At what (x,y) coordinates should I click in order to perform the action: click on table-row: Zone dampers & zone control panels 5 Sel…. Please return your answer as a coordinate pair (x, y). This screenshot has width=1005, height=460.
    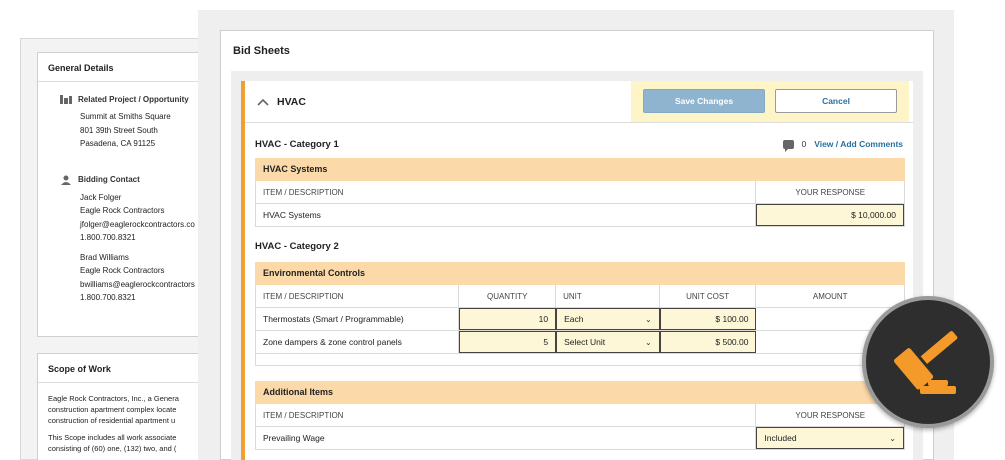
    Looking at the image, I should click on (580, 342).